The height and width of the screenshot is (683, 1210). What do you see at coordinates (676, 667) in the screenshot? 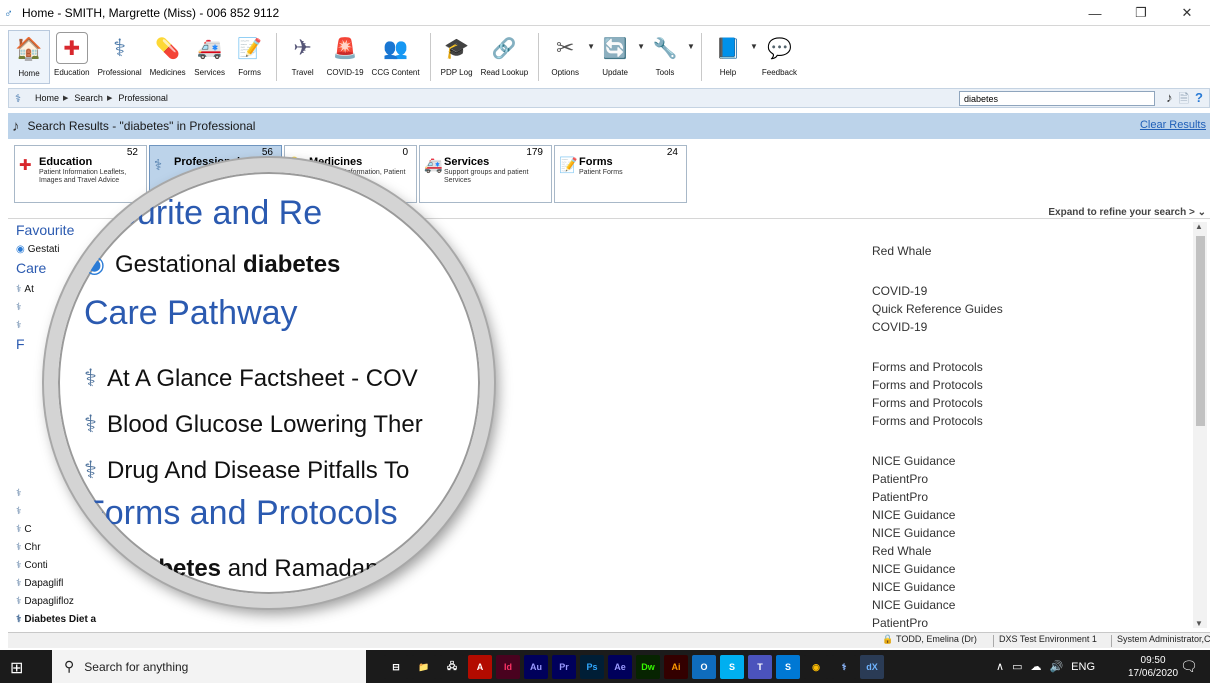
I see `illustrator-icon: Ai` at bounding box center [676, 667].